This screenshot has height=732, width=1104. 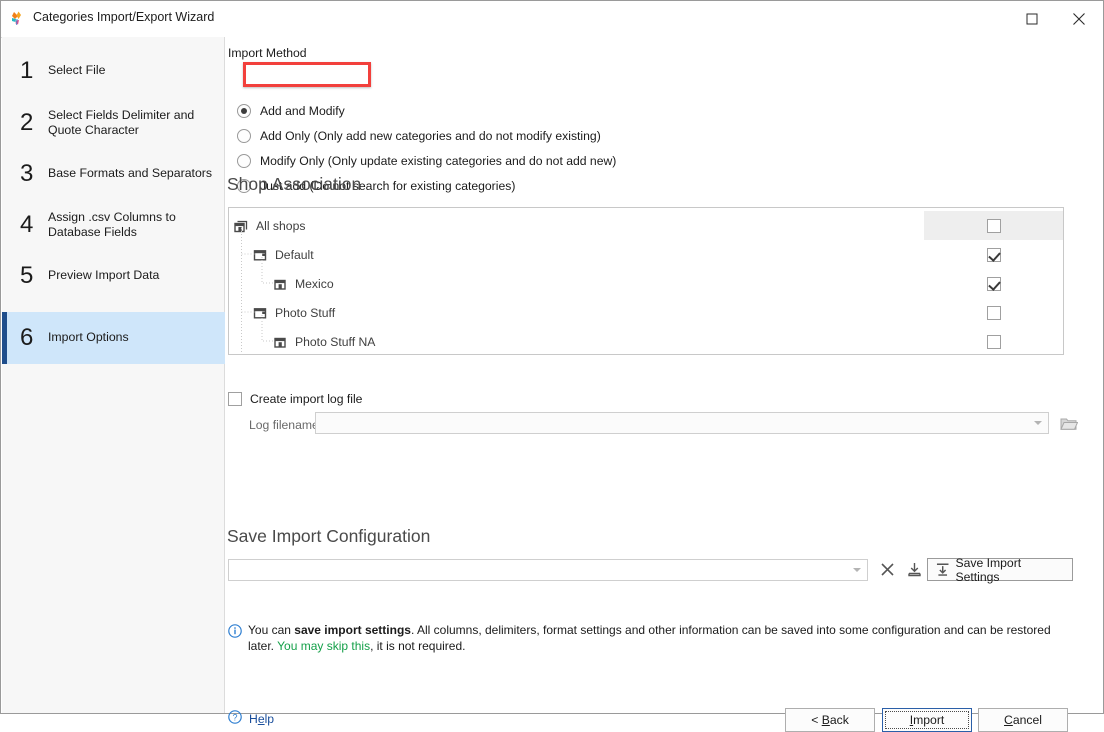 I want to click on import-button: Import, so click(x=927, y=720).